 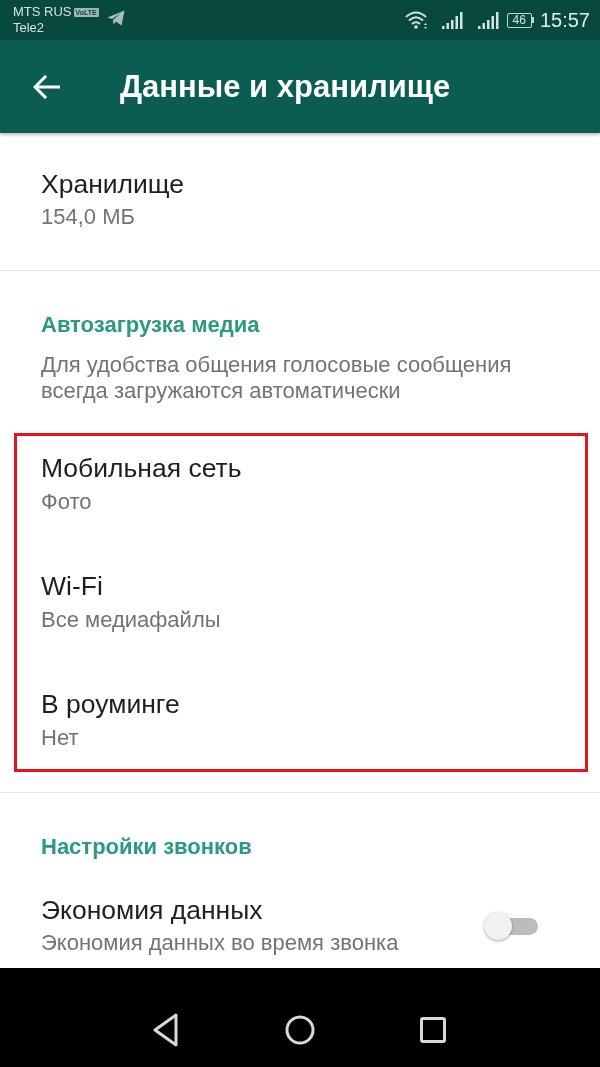 What do you see at coordinates (285, 86) in the screenshot?
I see `screen-title: Данные и хранилище` at bounding box center [285, 86].